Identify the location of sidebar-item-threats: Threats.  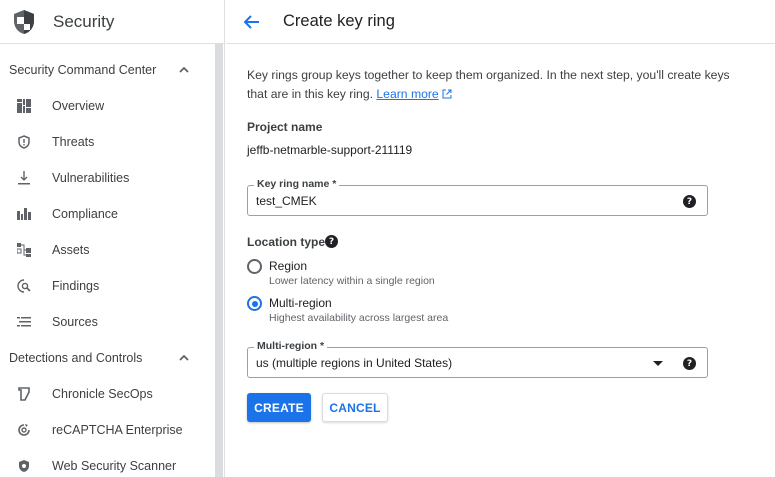
(107, 142).